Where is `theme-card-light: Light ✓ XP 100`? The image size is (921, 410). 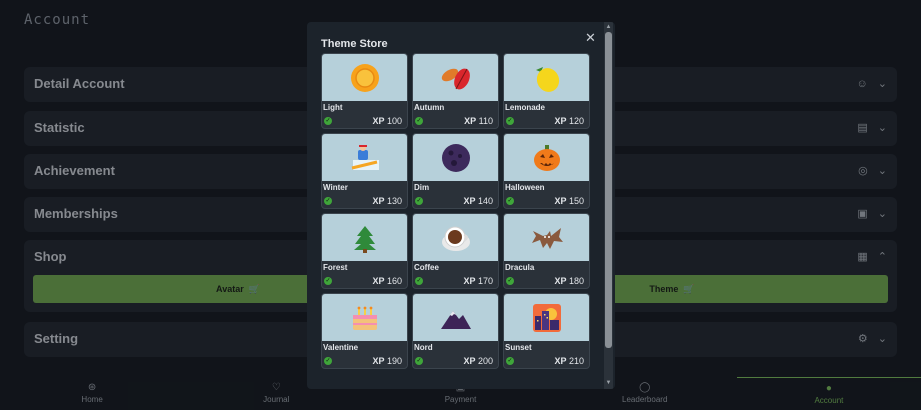 theme-card-light: Light ✓ XP 100 is located at coordinates (364, 91).